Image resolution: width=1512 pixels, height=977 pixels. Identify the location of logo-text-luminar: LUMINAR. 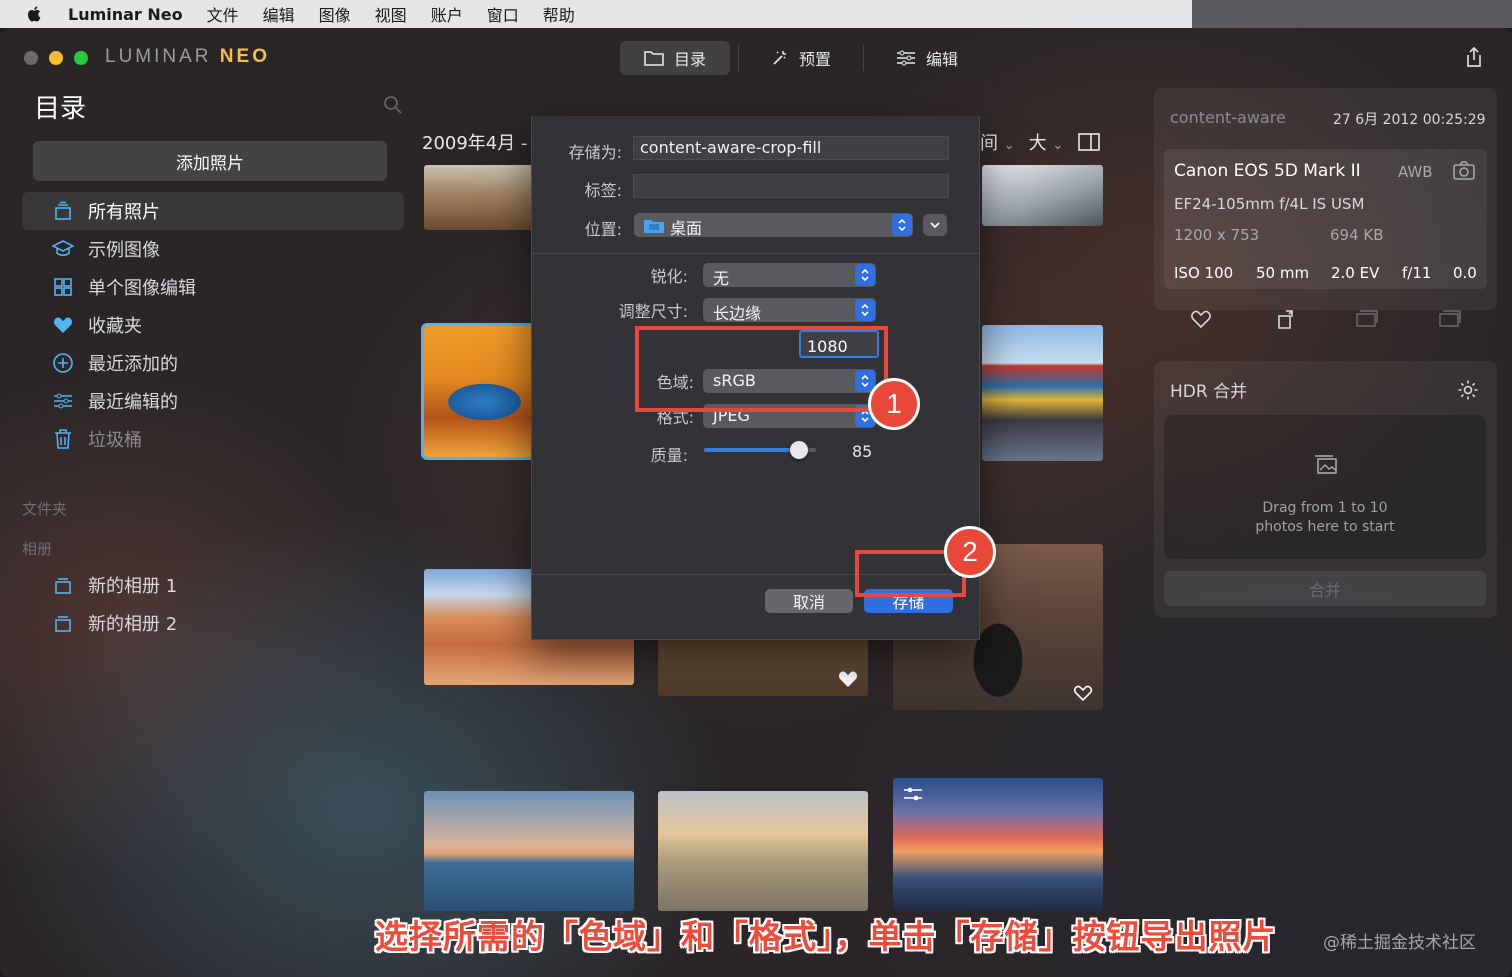
(158, 56).